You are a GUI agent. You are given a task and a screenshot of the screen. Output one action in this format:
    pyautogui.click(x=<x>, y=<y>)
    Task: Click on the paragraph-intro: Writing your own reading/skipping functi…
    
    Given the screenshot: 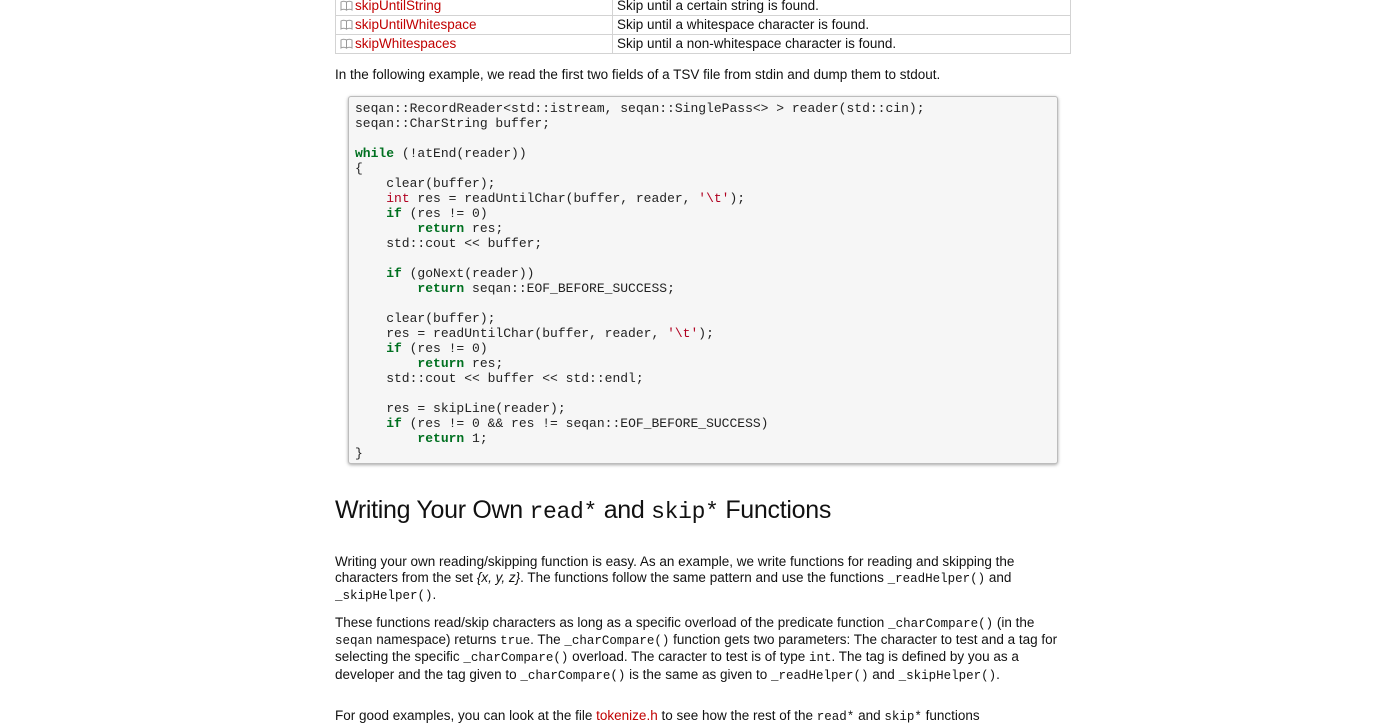 What is the action you would take?
    pyautogui.click(x=703, y=579)
    